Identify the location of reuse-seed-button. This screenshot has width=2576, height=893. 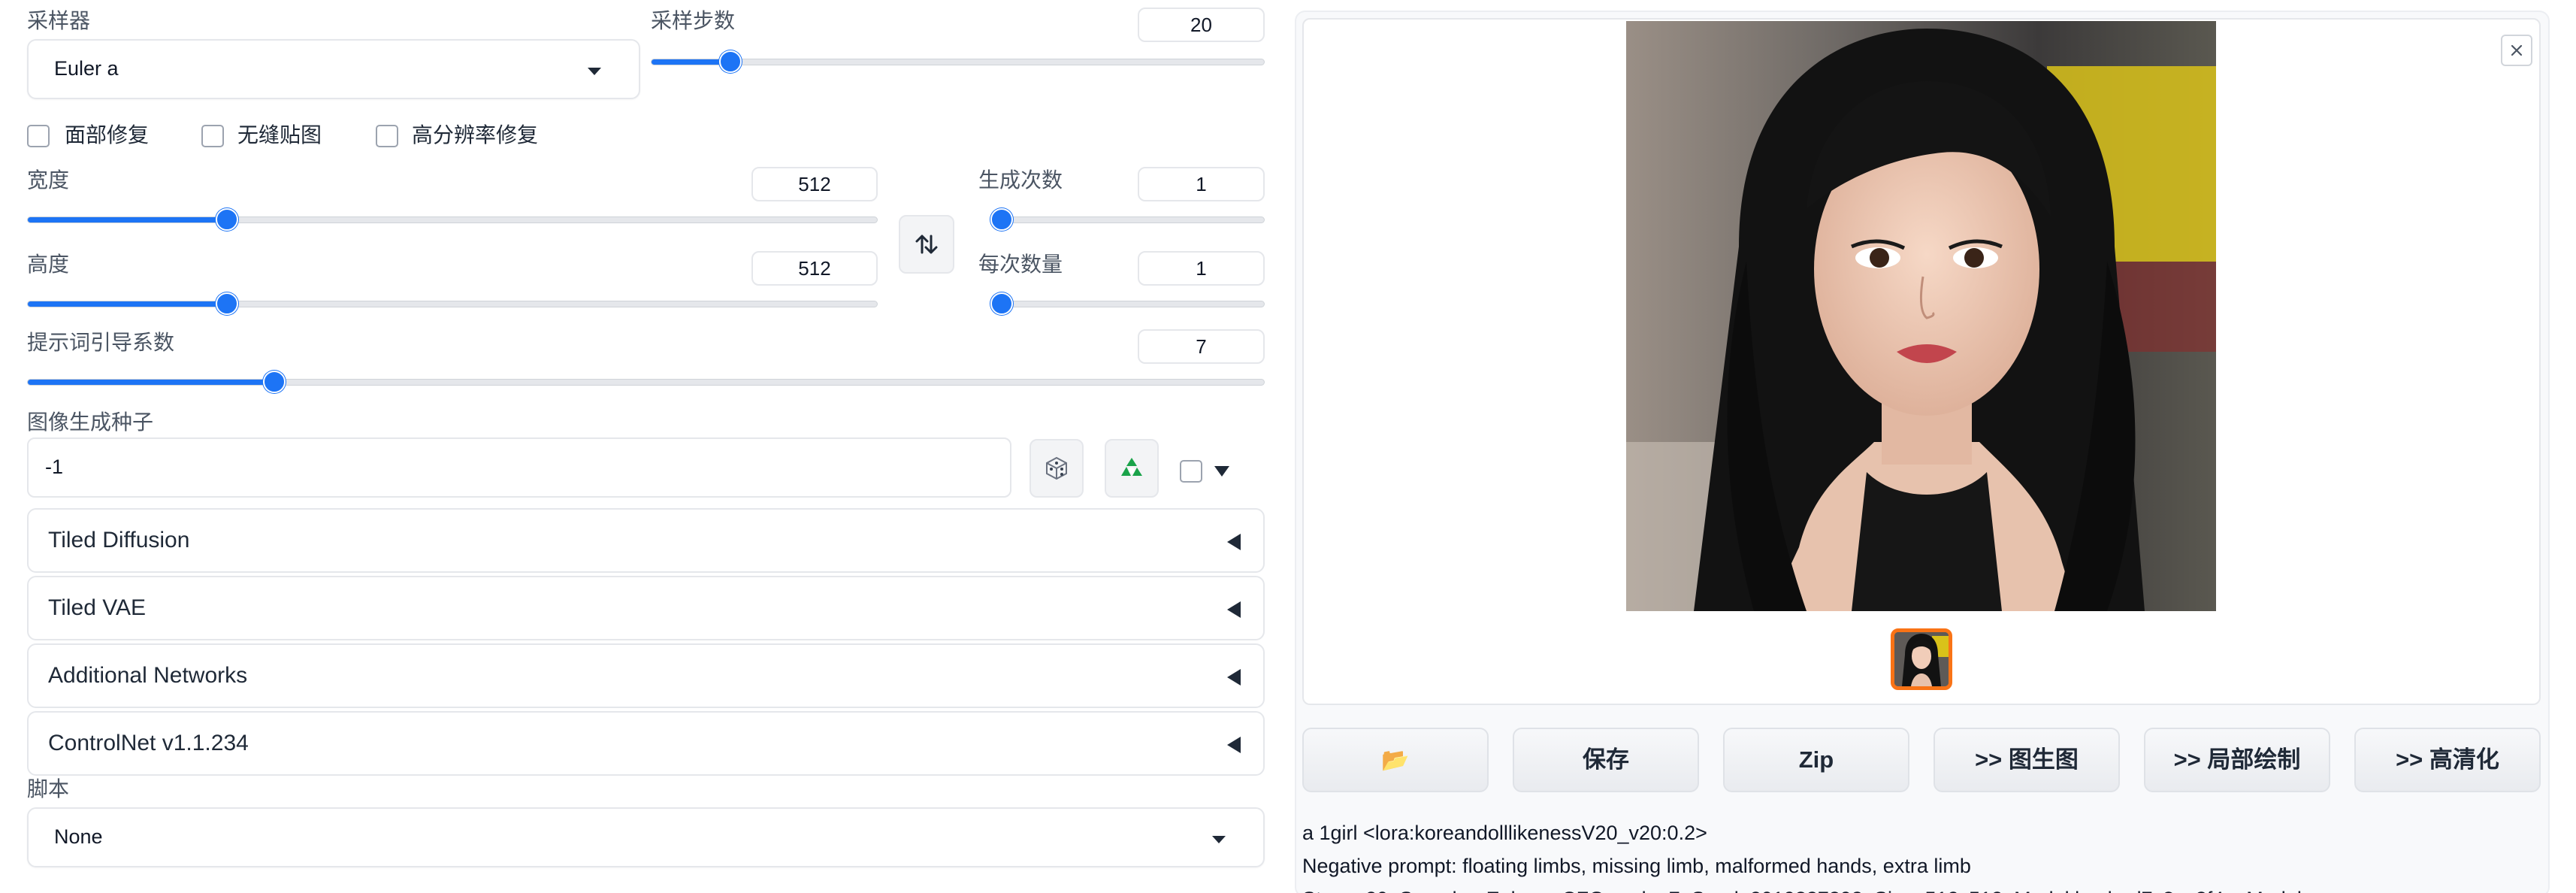
(1132, 468).